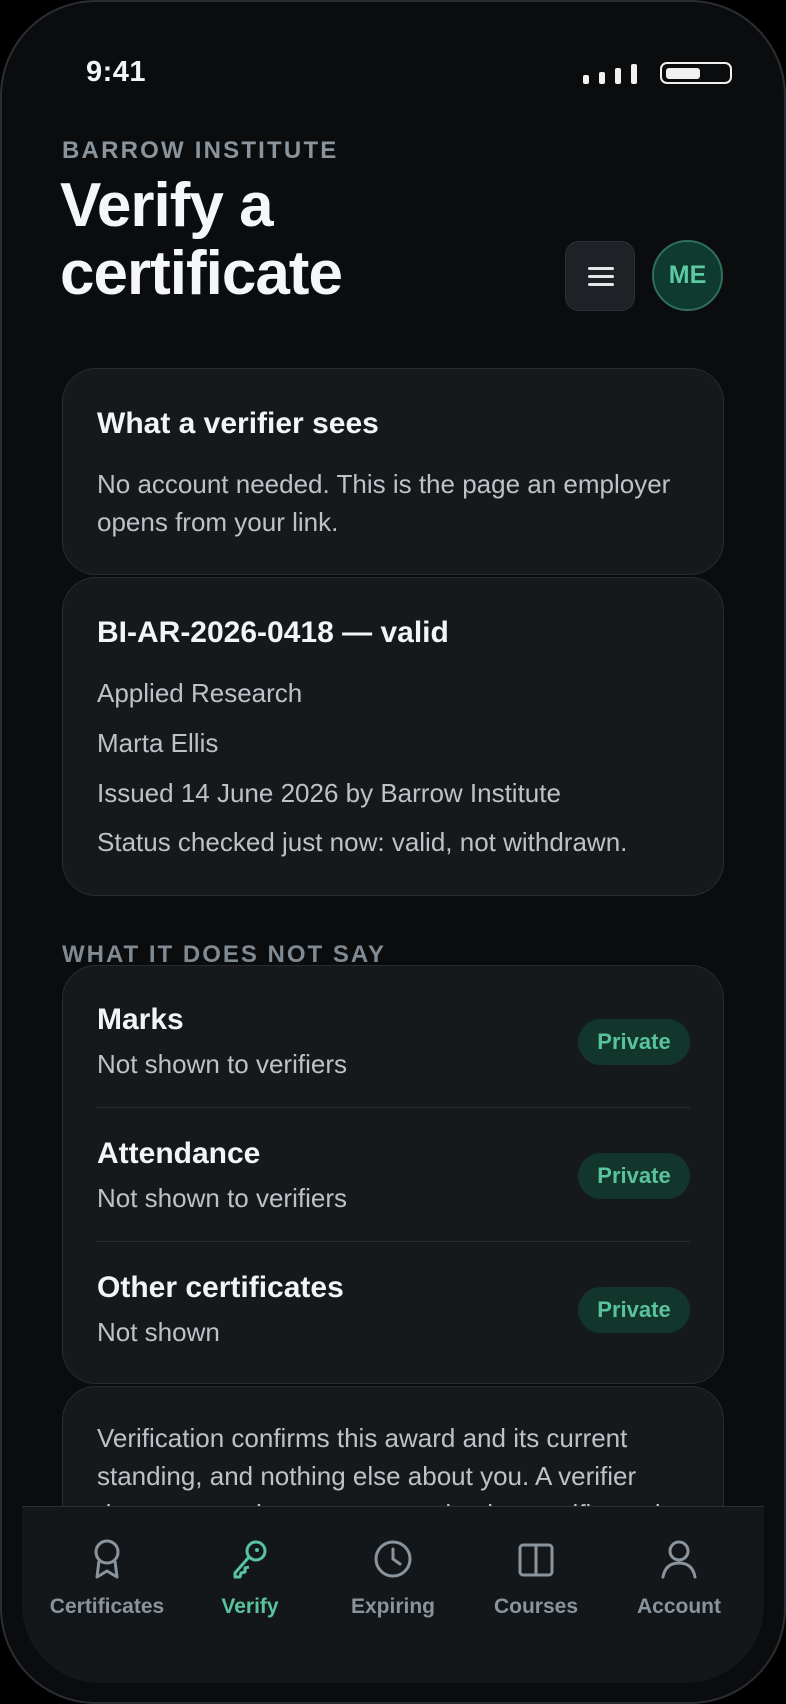  What do you see at coordinates (250, 1606) in the screenshot?
I see `tab-label: Verify` at bounding box center [250, 1606].